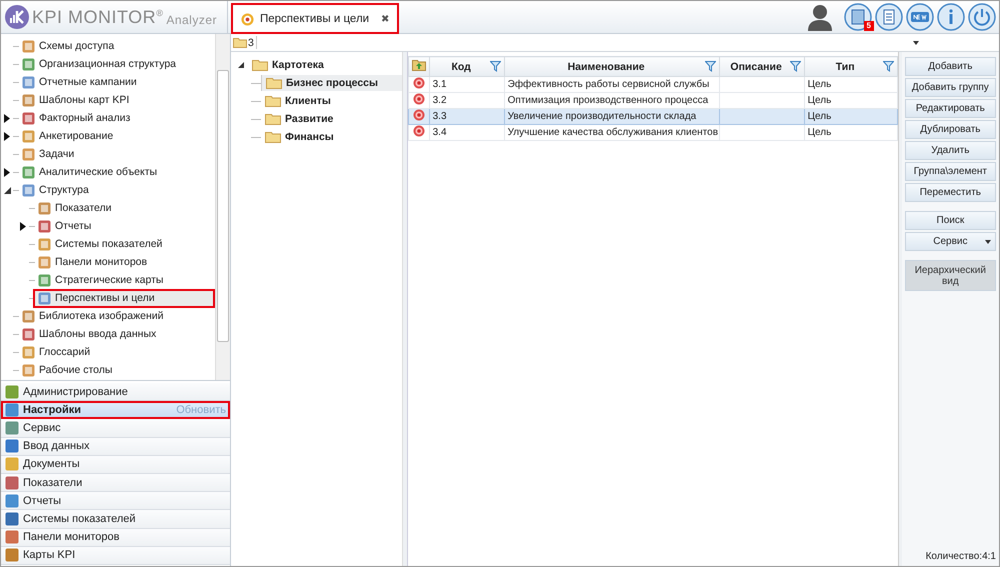 The image size is (1000, 567). Describe the element at coordinates (950, 220) in the screenshot. I see `action-button: Поиск` at that location.